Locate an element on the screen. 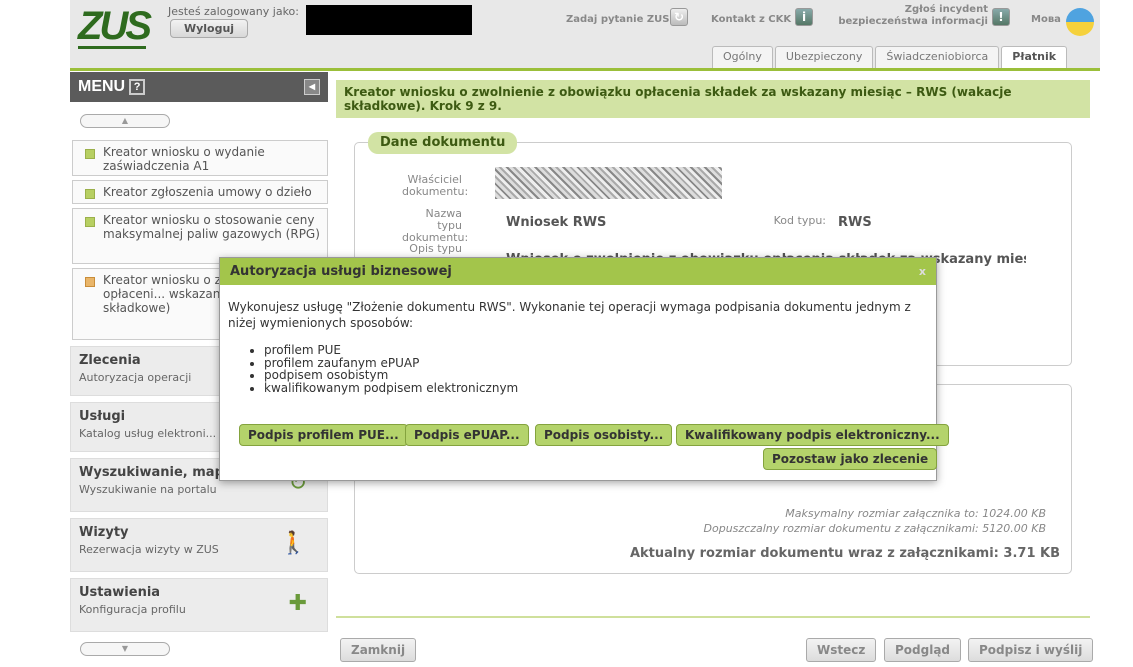  menu-header: MENU? ◀ is located at coordinates (199, 87).